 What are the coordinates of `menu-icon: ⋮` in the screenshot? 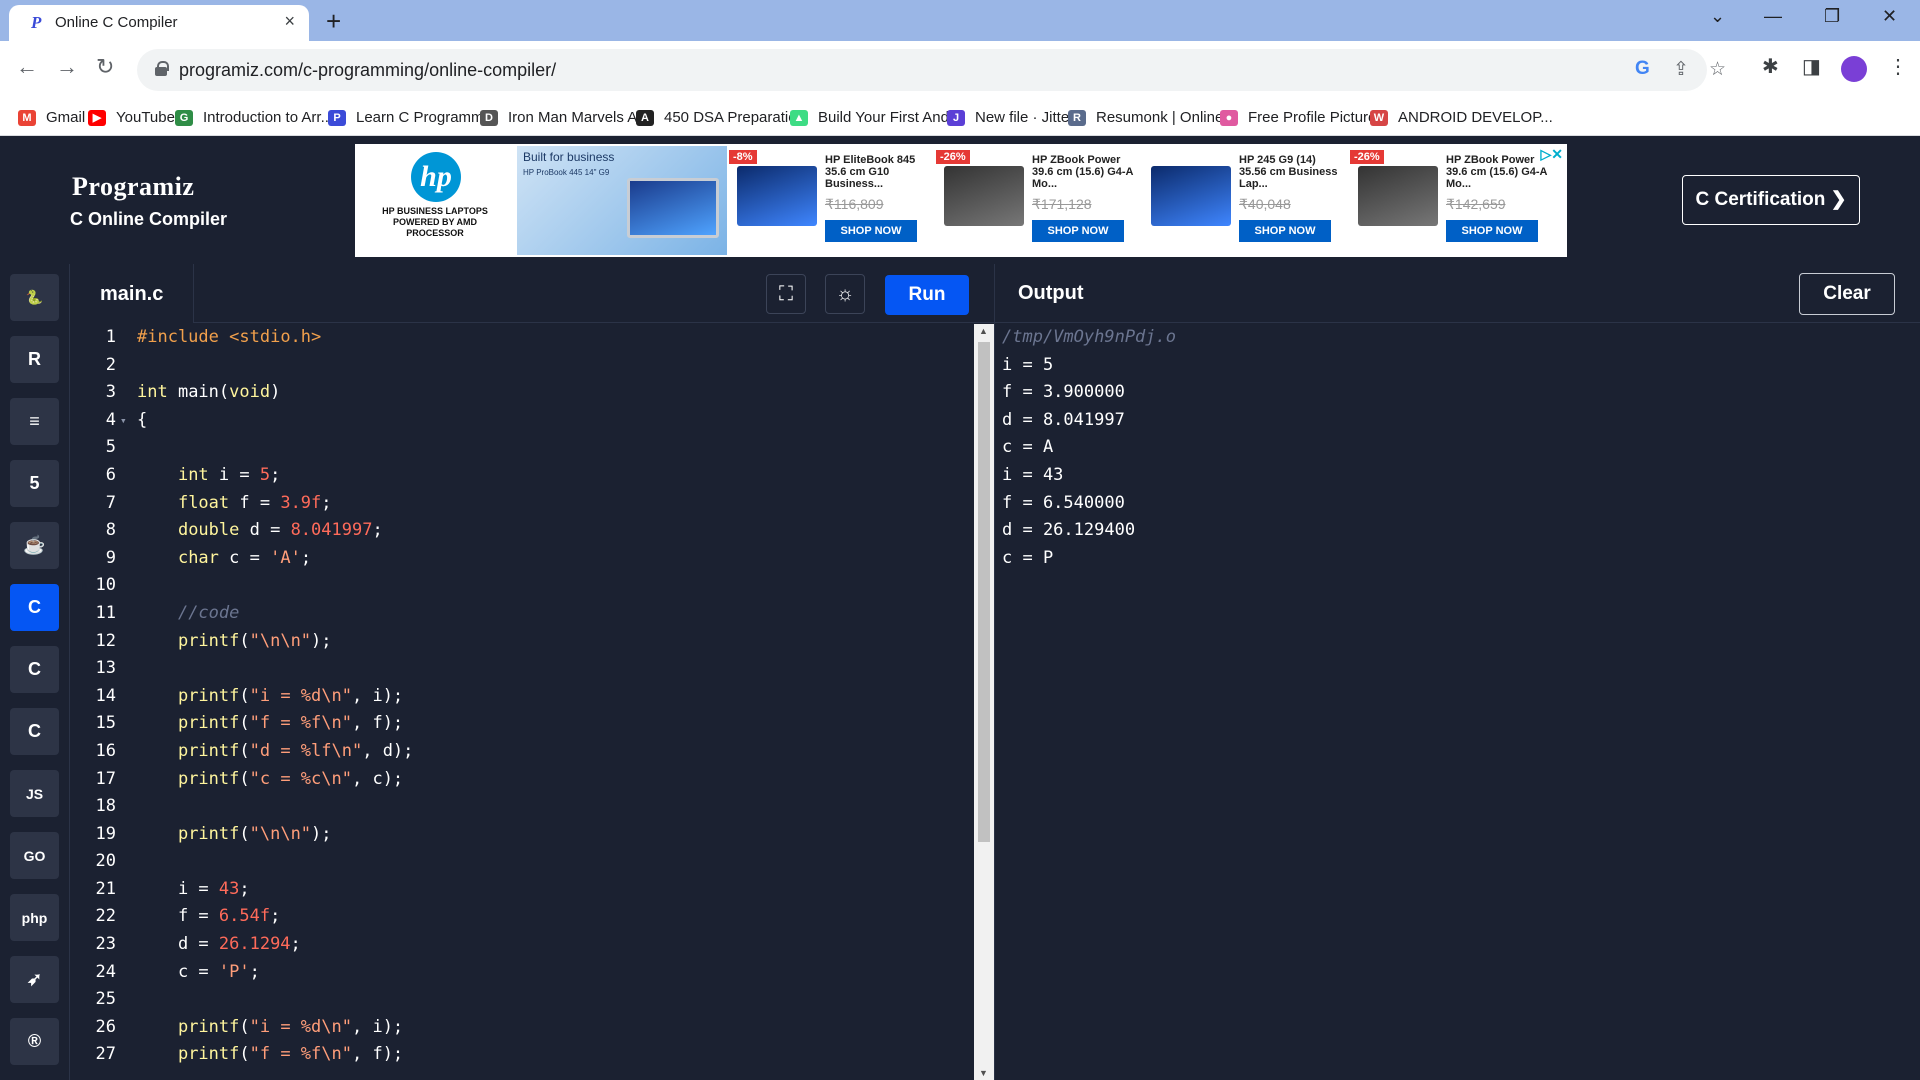 It's located at (1898, 66).